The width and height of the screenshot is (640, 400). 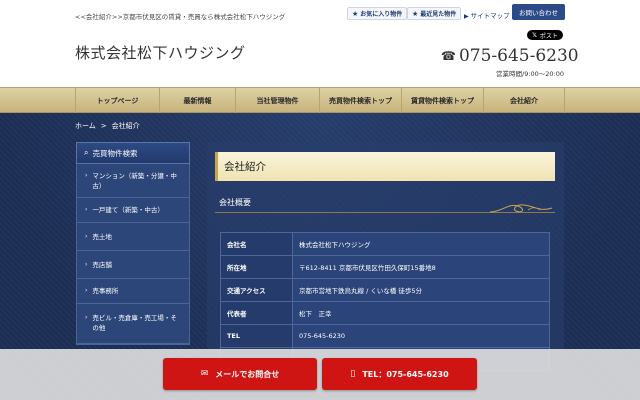 What do you see at coordinates (85, 126) in the screenshot?
I see `breadcrumb-home: ホーム` at bounding box center [85, 126].